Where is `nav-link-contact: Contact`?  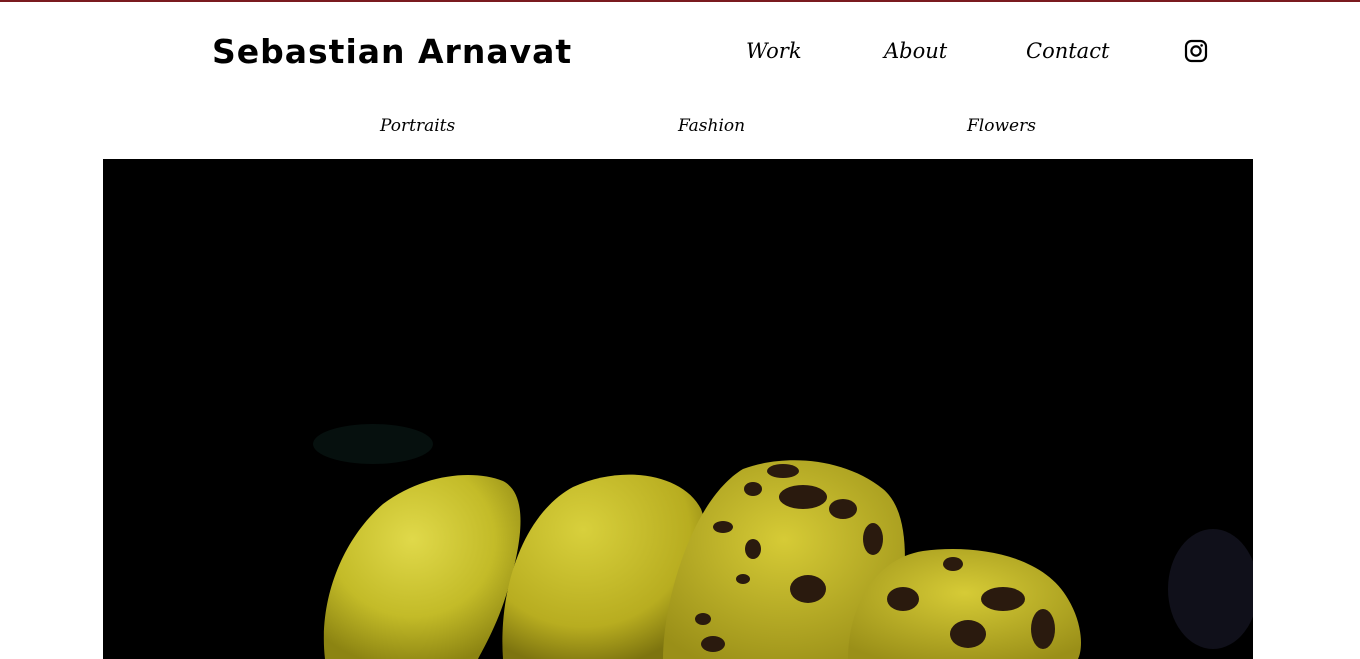
nav-link-contact: Contact is located at coordinates (1067, 51).